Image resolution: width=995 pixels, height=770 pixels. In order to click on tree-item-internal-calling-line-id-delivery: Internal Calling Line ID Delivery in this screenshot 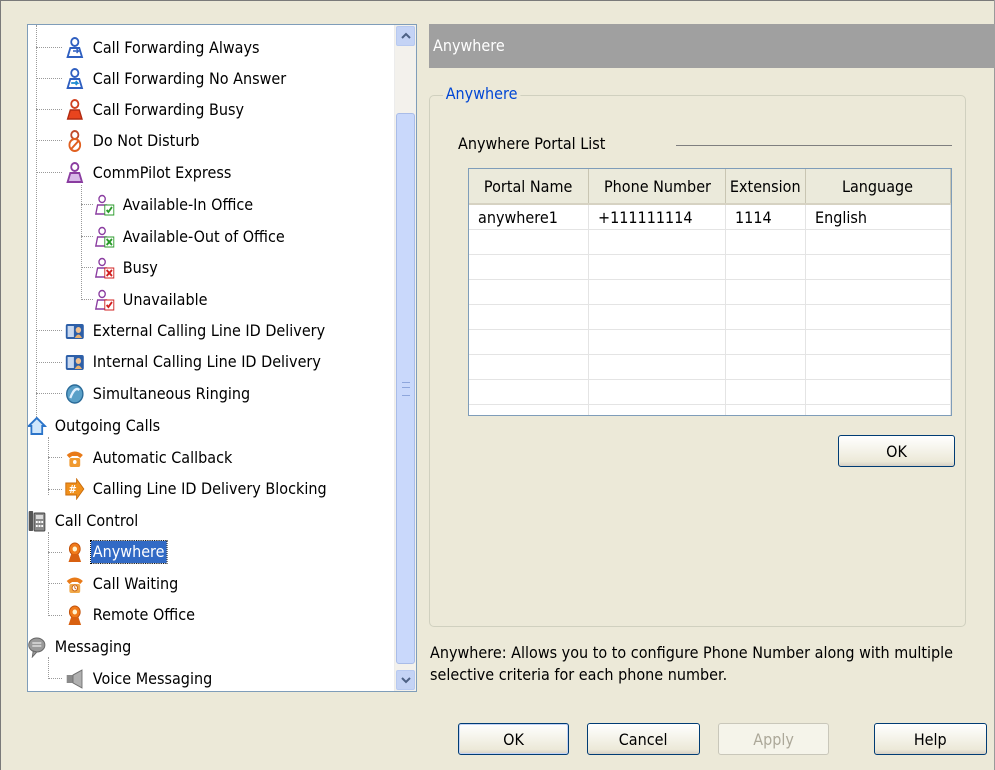, I will do `click(193, 361)`.